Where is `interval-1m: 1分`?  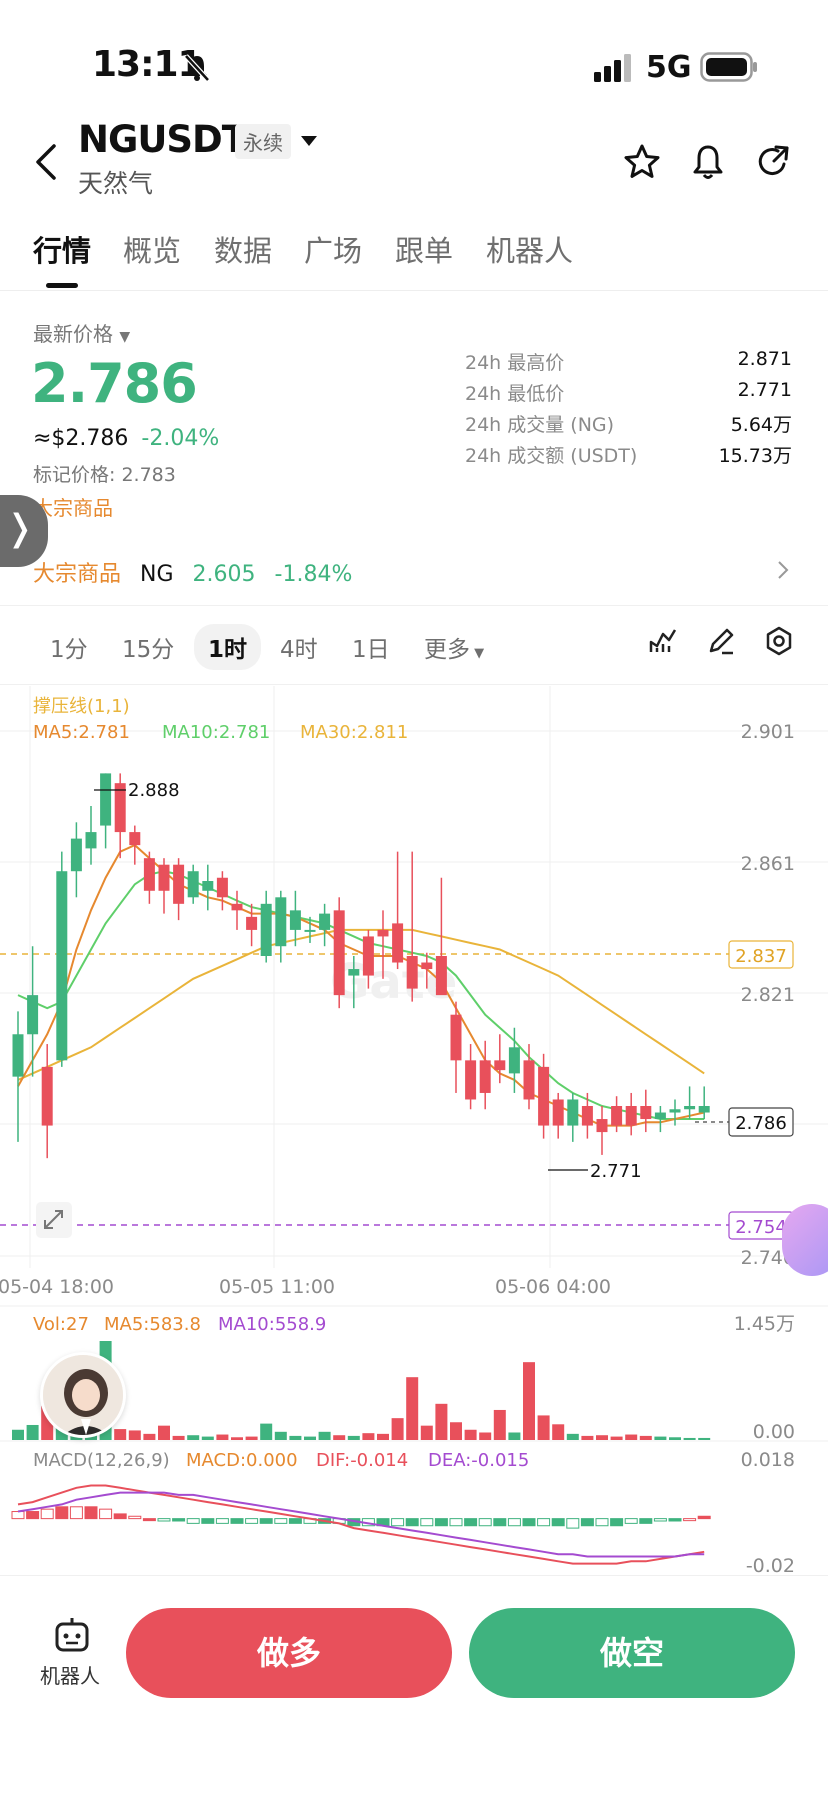 interval-1m: 1分 is located at coordinates (69, 647).